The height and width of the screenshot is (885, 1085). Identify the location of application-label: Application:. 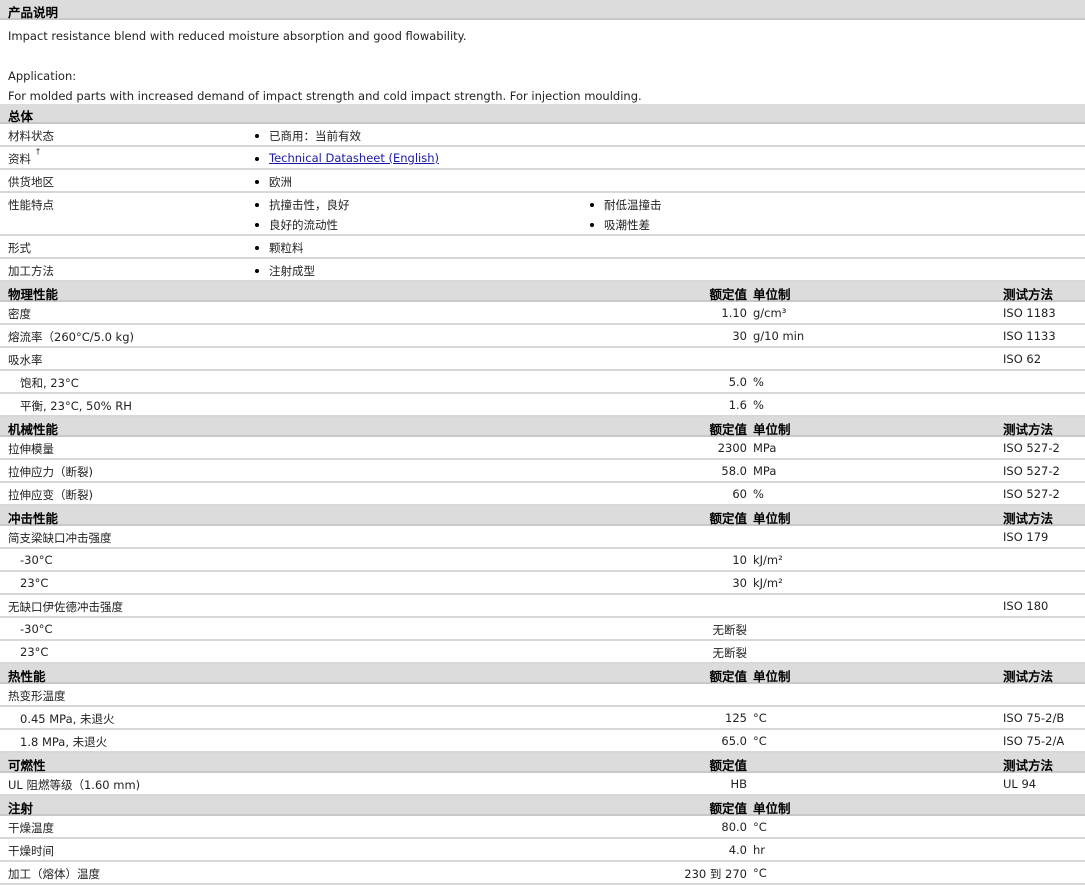
(42, 76).